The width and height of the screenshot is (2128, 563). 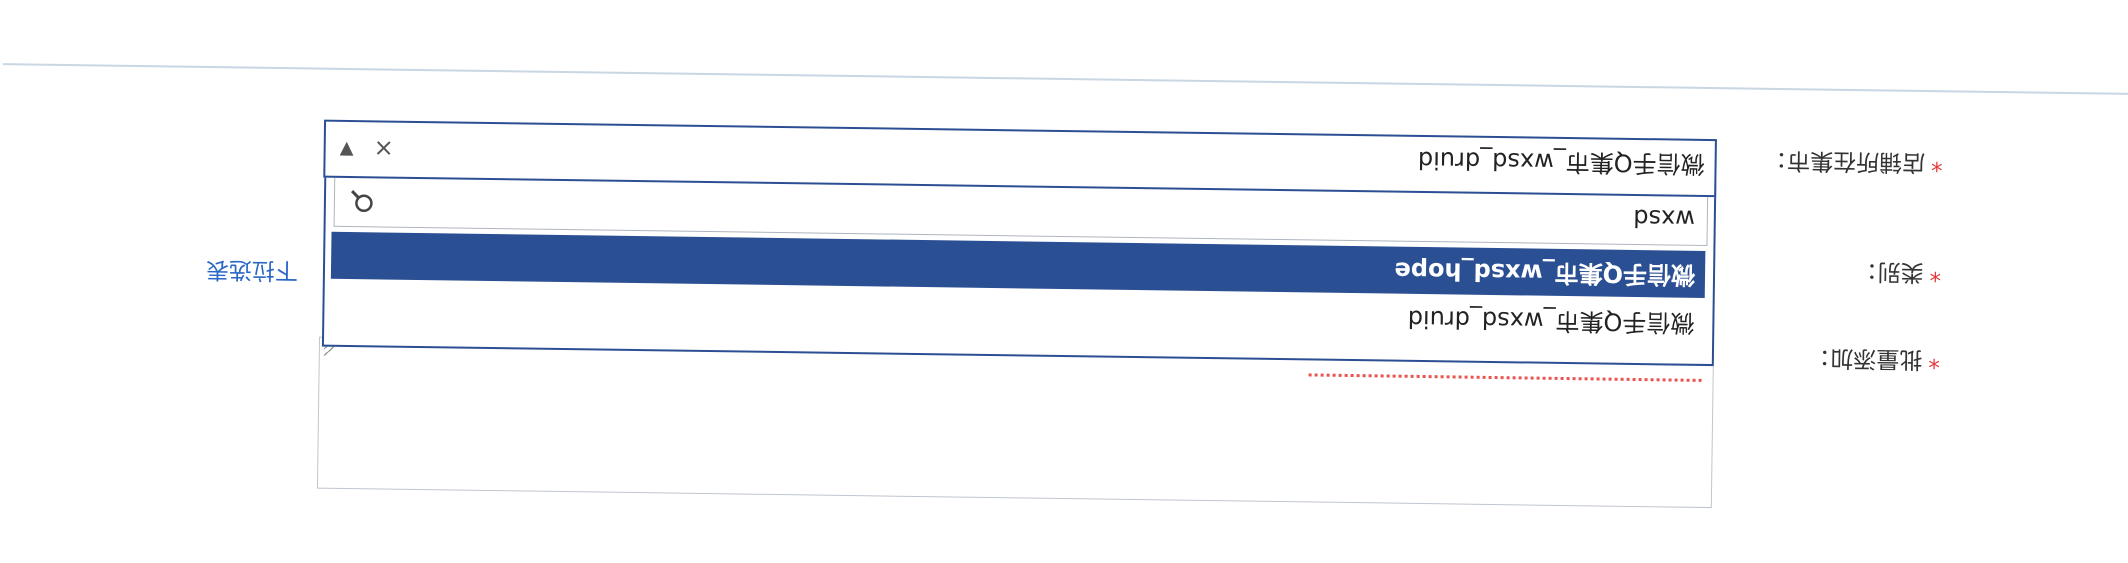 I want to click on close-icon: ×, so click(x=383, y=148).